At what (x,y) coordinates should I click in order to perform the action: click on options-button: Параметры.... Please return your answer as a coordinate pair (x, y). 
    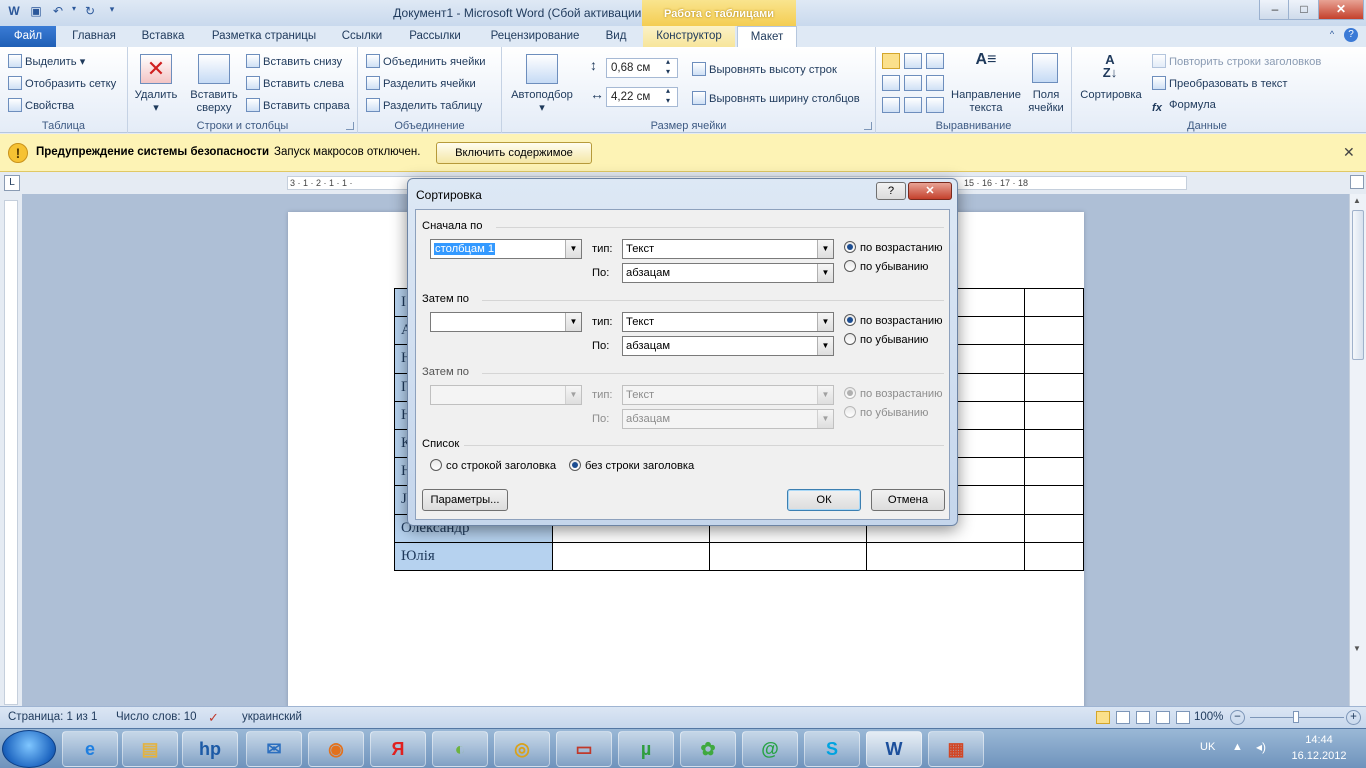
    Looking at the image, I should click on (465, 500).